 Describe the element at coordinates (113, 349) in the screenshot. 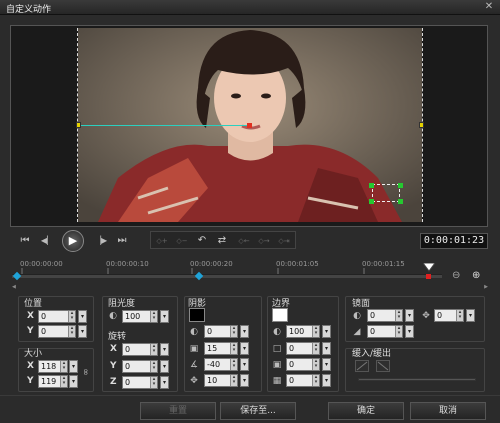

I see `rotation-x-label: X` at that location.